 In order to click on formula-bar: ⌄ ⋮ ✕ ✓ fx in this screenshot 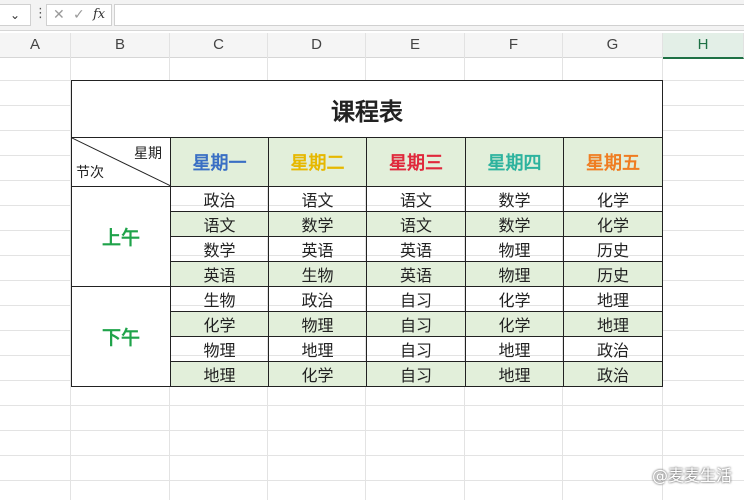, I will do `click(372, 15)`.